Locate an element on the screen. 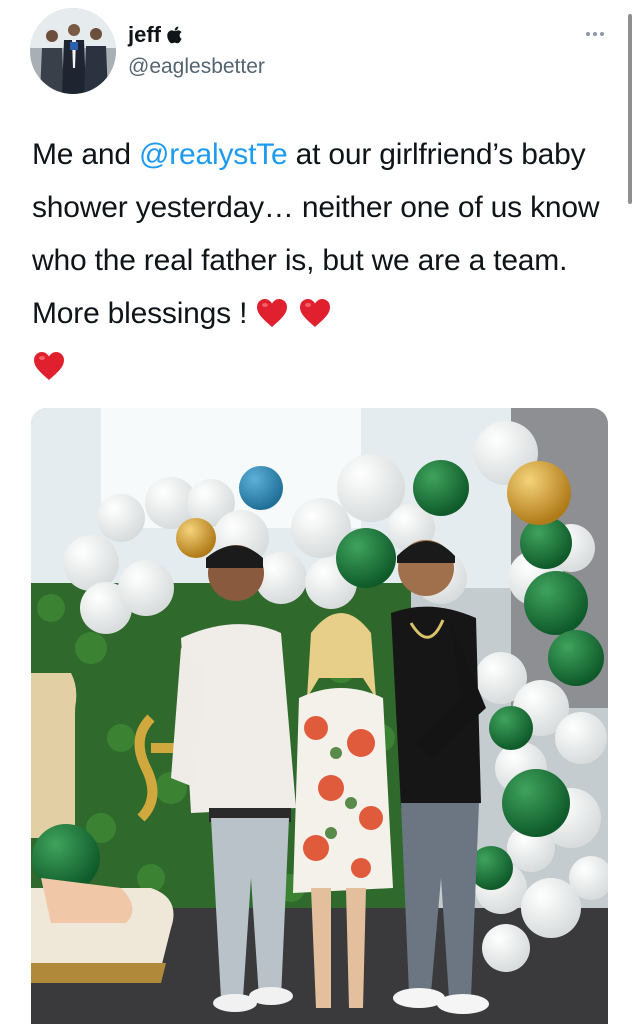  tweet-text-part1: Me and is located at coordinates (85, 154).